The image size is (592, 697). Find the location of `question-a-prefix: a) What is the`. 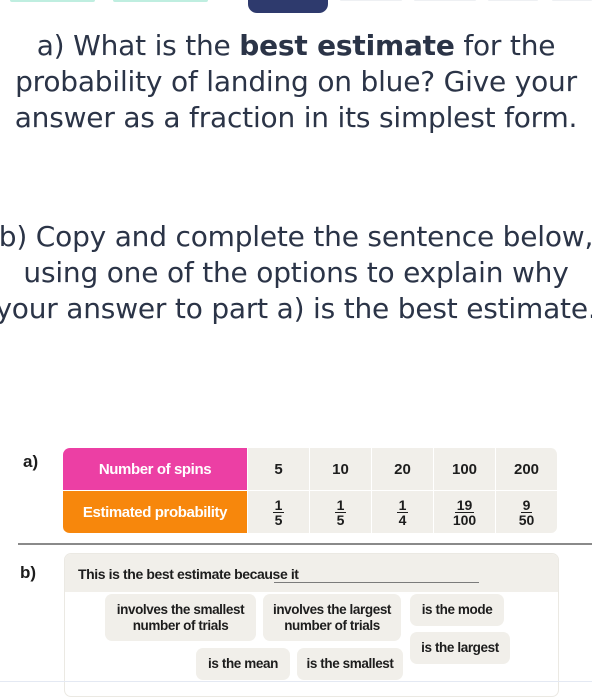

question-a-prefix: a) What is the is located at coordinates (138, 45).